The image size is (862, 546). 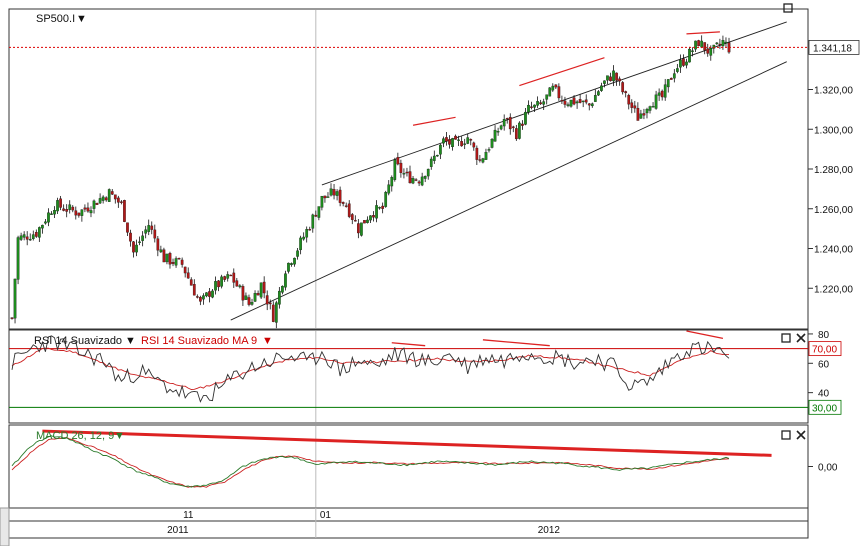 What do you see at coordinates (267, 341) in the screenshot?
I see `rsi-ma-dropdown-icon: ▼` at bounding box center [267, 341].